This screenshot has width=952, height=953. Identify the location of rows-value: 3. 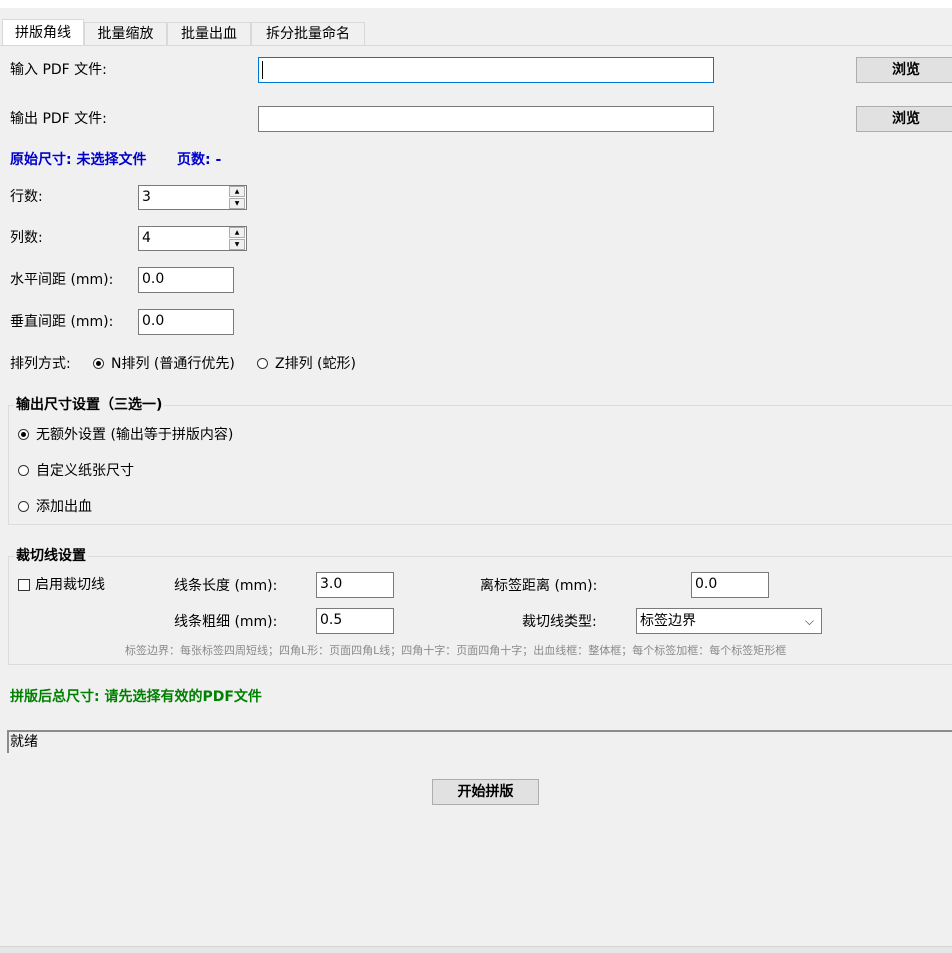
(146, 197).